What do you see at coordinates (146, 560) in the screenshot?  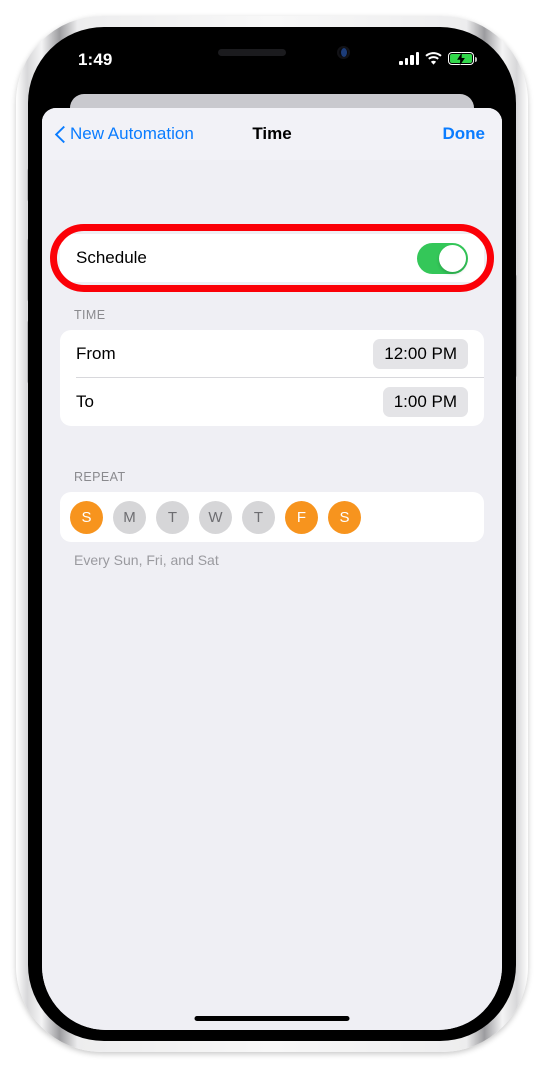 I see `repeat-summary-text: Every Sun, Fri, and Sat` at bounding box center [146, 560].